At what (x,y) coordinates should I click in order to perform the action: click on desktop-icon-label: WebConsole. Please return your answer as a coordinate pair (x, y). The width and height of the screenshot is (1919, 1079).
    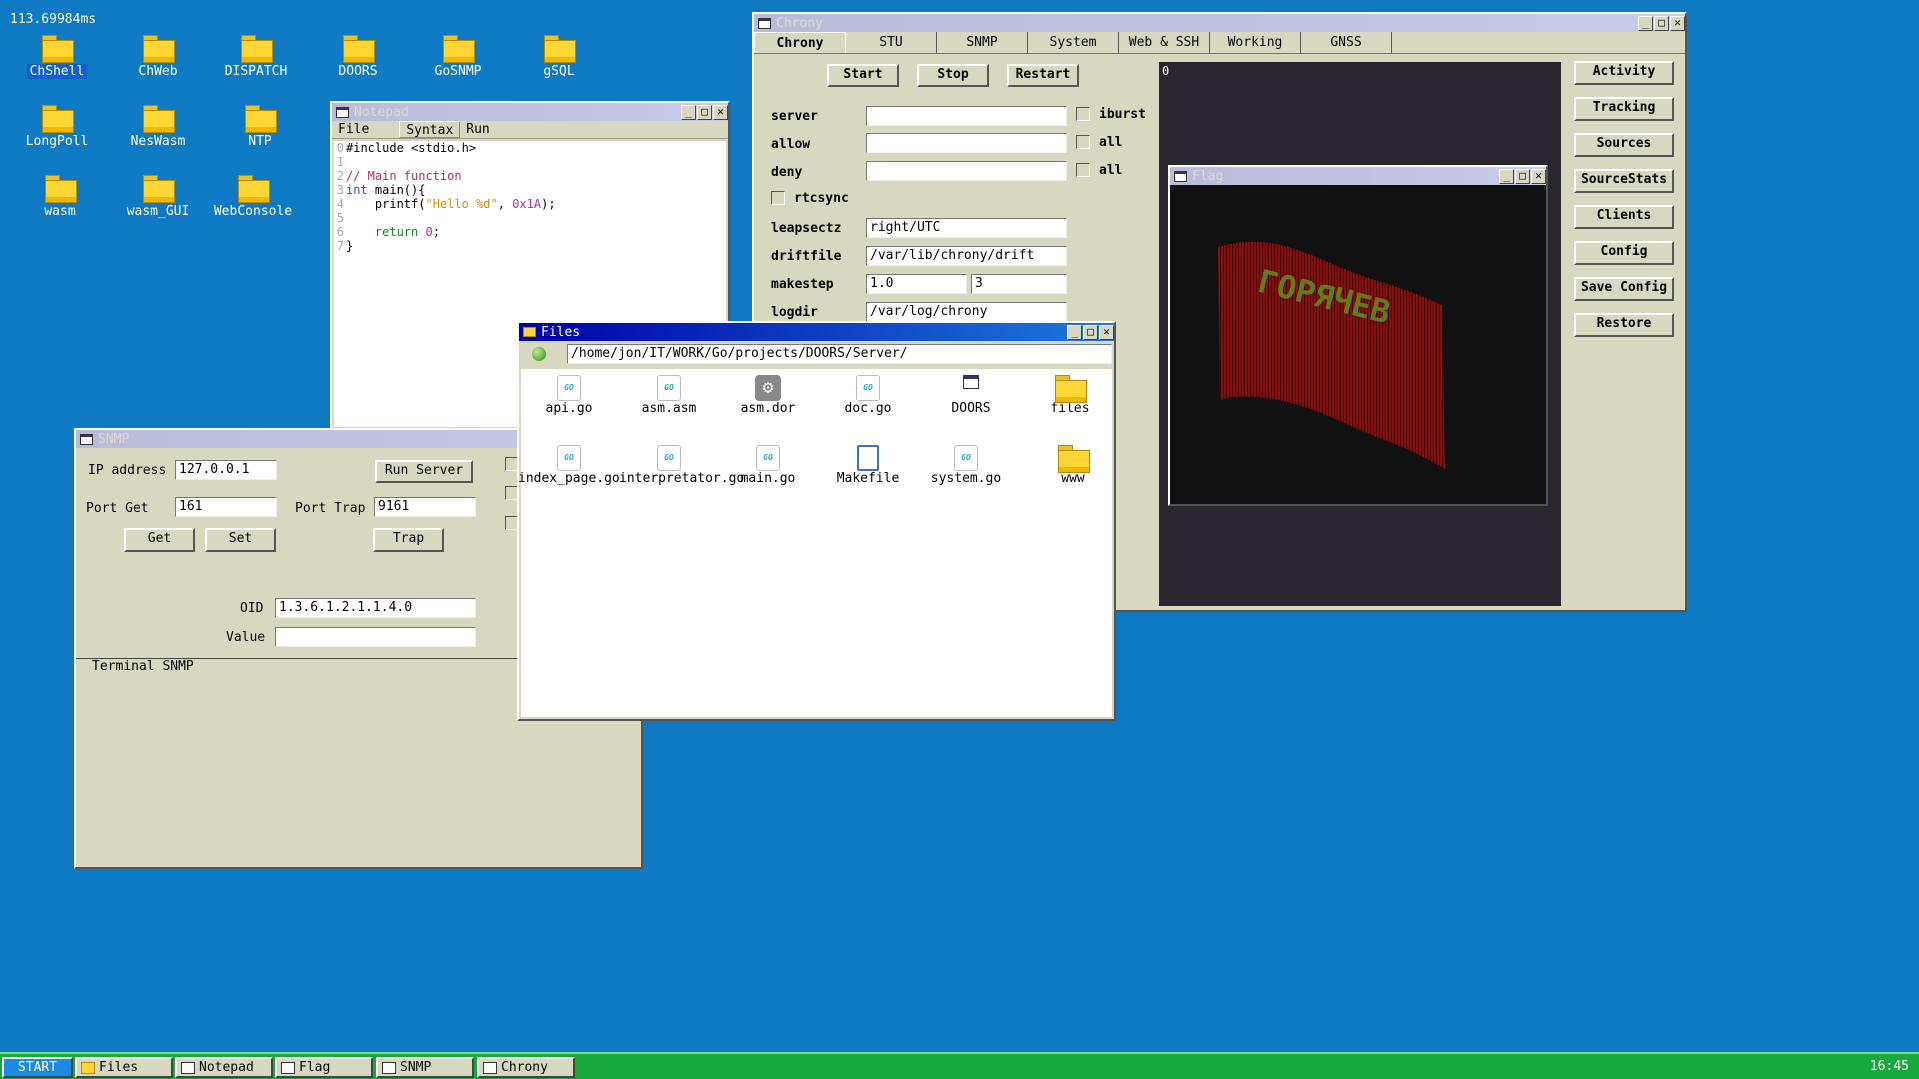
    Looking at the image, I should click on (253, 211).